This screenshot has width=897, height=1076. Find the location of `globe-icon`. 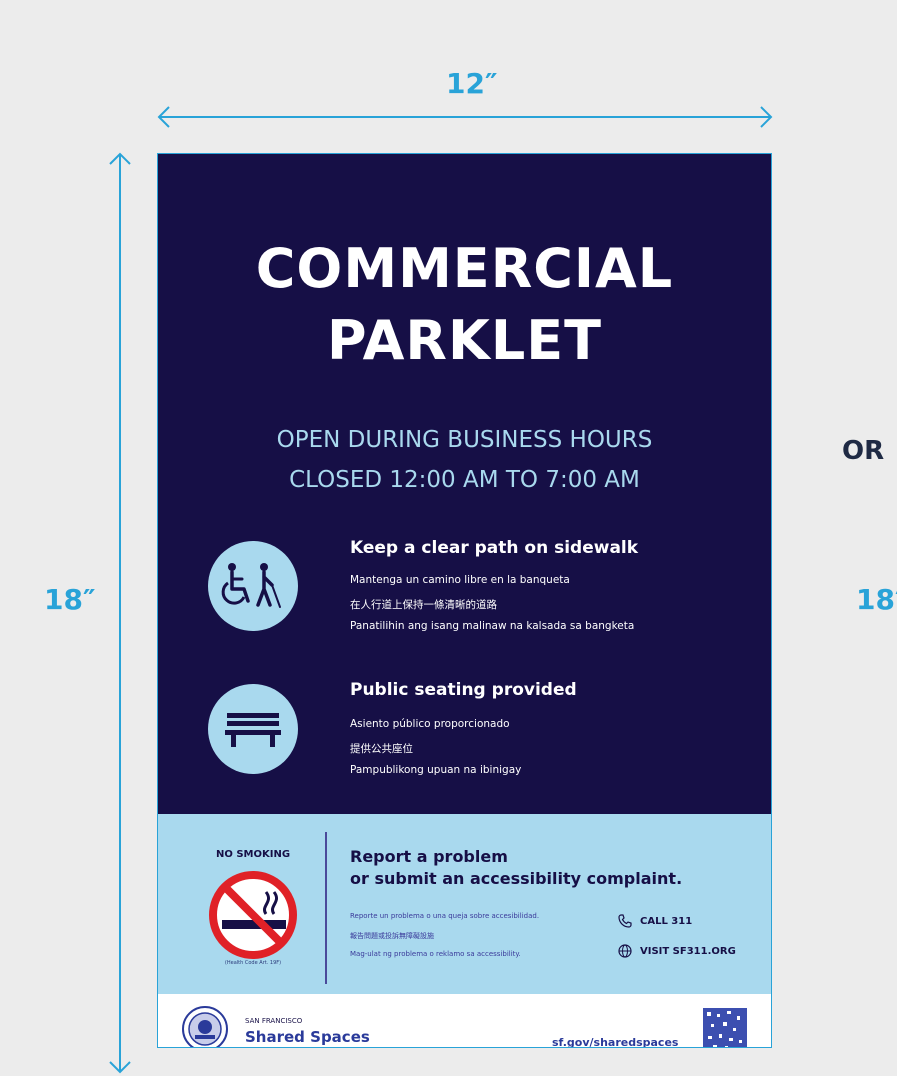

globe-icon is located at coordinates (625, 951).